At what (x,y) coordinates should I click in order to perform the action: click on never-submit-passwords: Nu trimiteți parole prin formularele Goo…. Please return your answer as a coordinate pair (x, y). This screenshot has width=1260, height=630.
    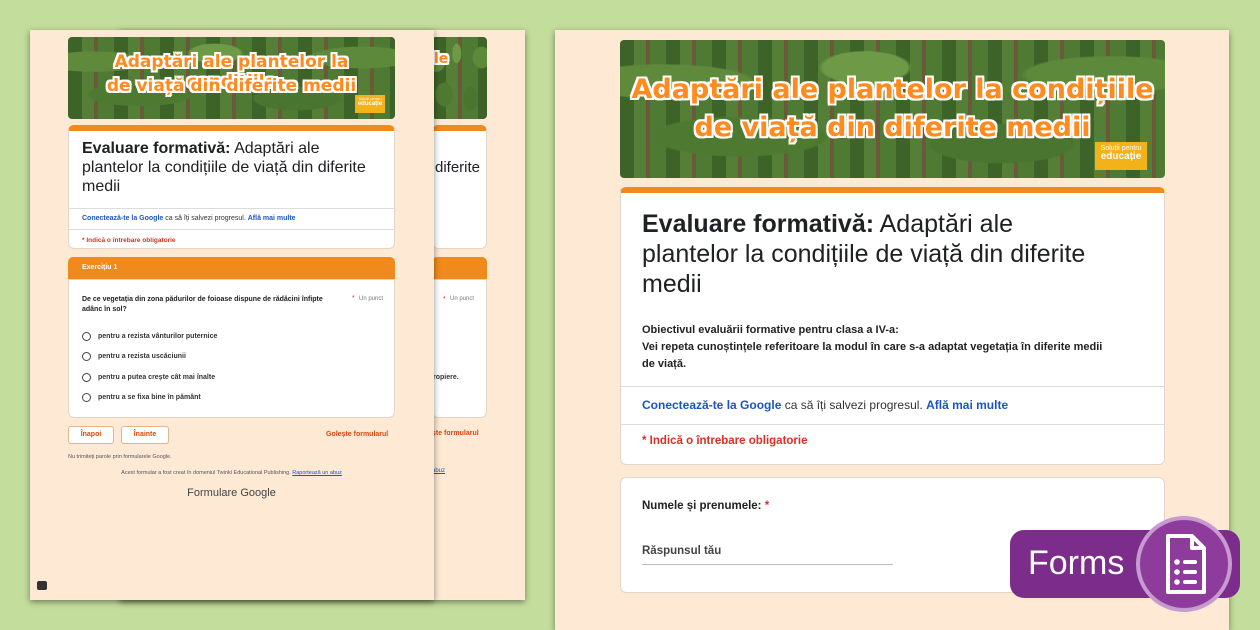
    Looking at the image, I should click on (120, 457).